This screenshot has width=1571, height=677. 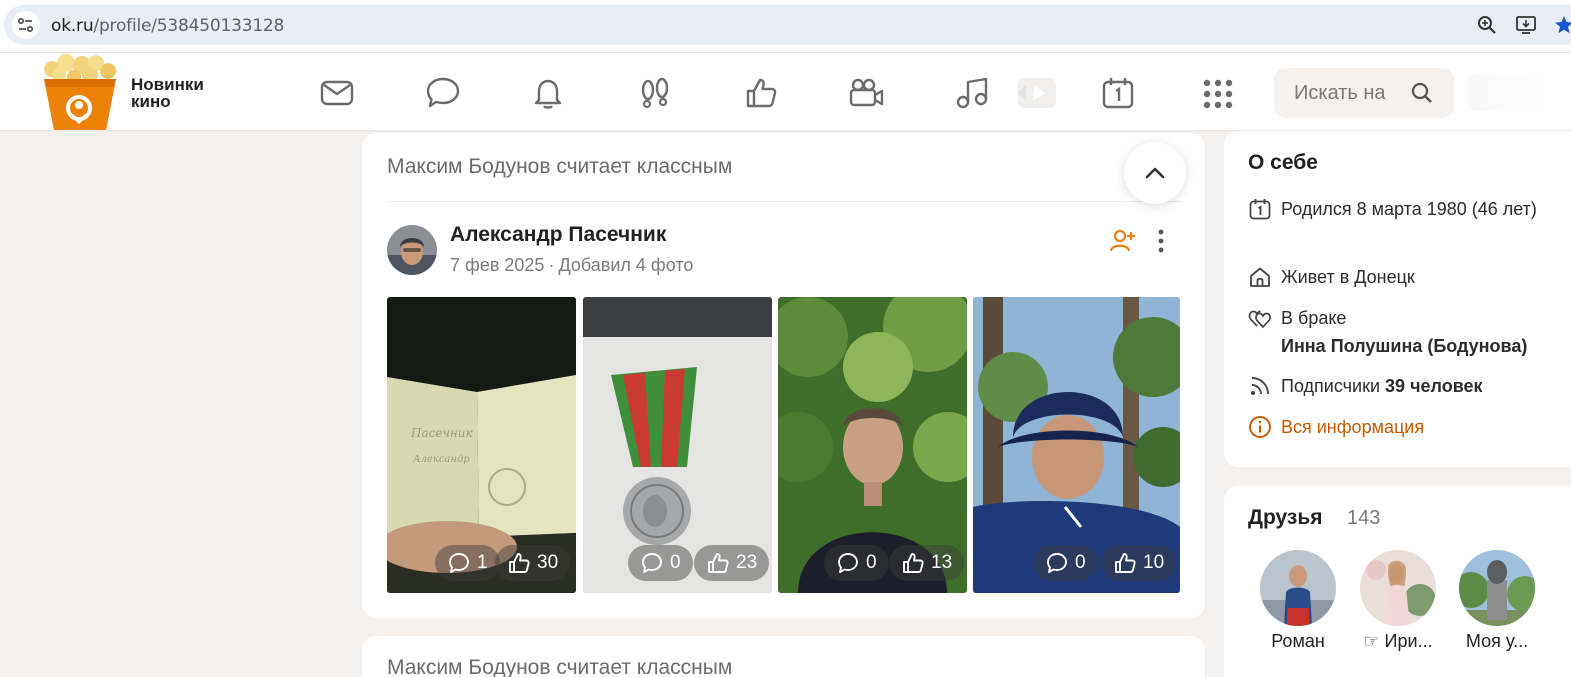 What do you see at coordinates (1364, 93) in the screenshot?
I see `search-input: Искать на` at bounding box center [1364, 93].